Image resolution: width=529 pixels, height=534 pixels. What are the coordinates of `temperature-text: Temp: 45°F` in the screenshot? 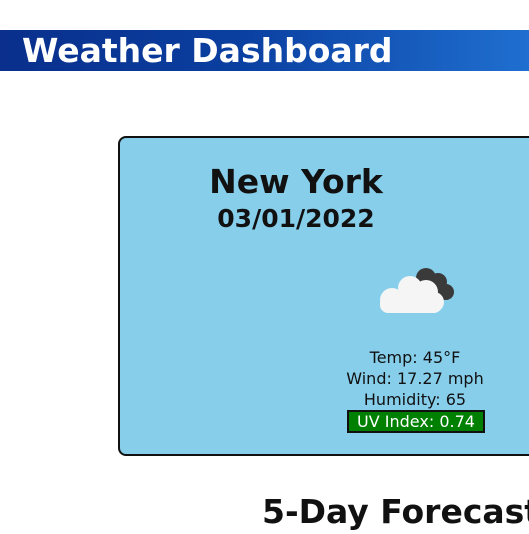 It's located at (415, 357).